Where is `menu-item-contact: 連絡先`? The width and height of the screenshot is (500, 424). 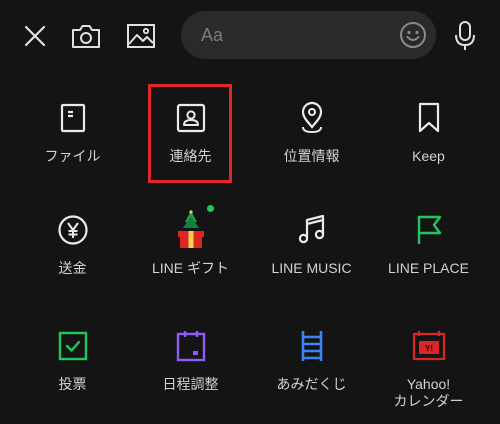
menu-item-contact: 連絡先 is located at coordinates (190, 133).